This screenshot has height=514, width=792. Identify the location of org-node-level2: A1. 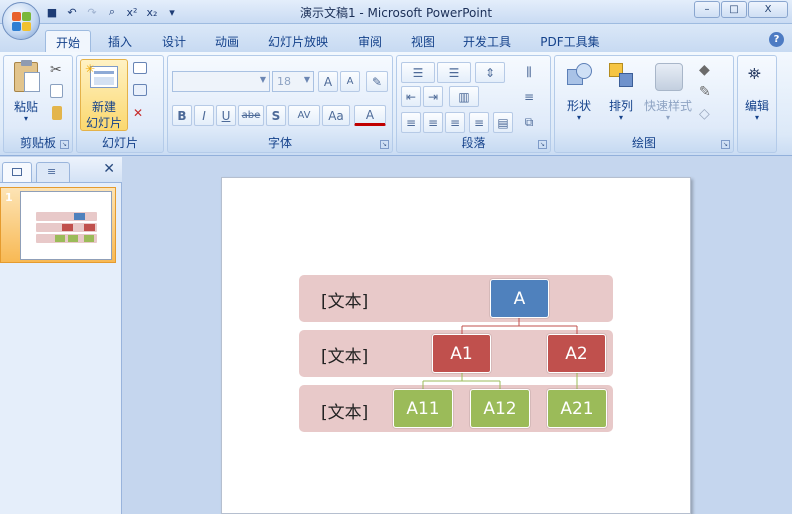
(461, 353).